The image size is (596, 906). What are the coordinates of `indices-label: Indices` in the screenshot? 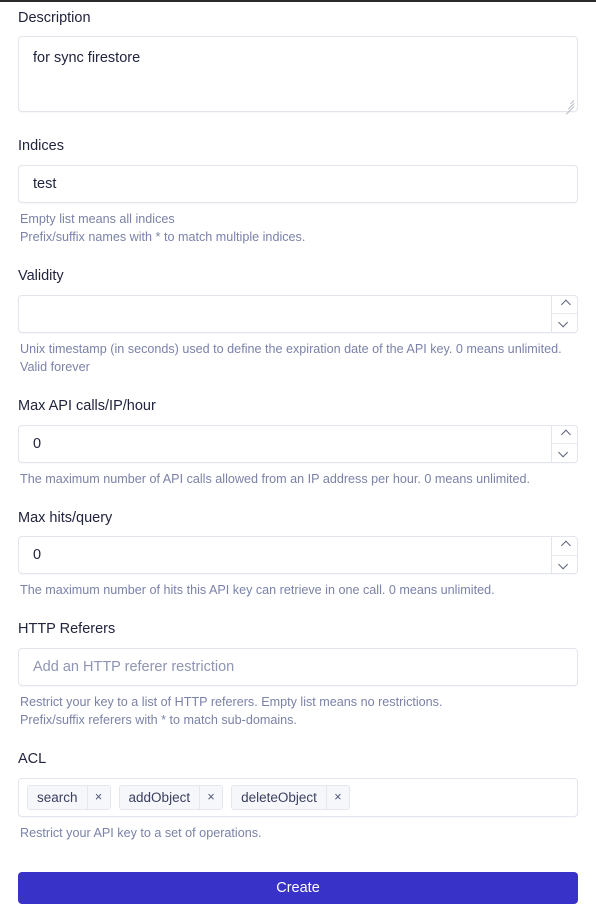 It's located at (41, 146).